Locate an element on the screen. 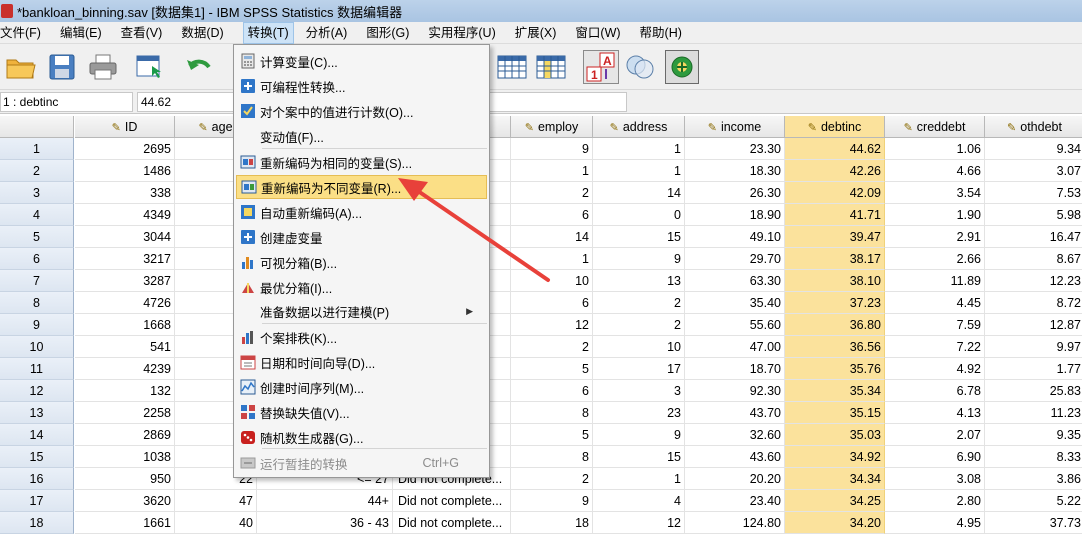 This screenshot has height=534, width=1082. cell-othdebt: 3.86 is located at coordinates (1033, 479).